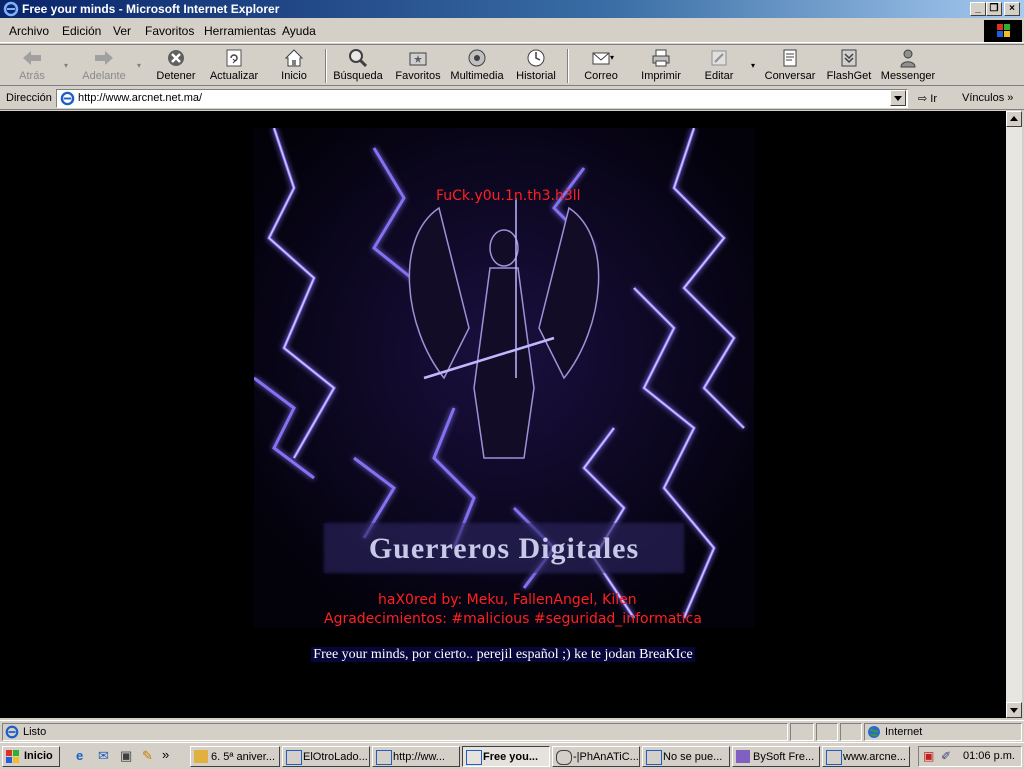 This screenshot has height=769, width=1024. What do you see at coordinates (418, 76) in the screenshot?
I see `favorites-label: Favoritos` at bounding box center [418, 76].